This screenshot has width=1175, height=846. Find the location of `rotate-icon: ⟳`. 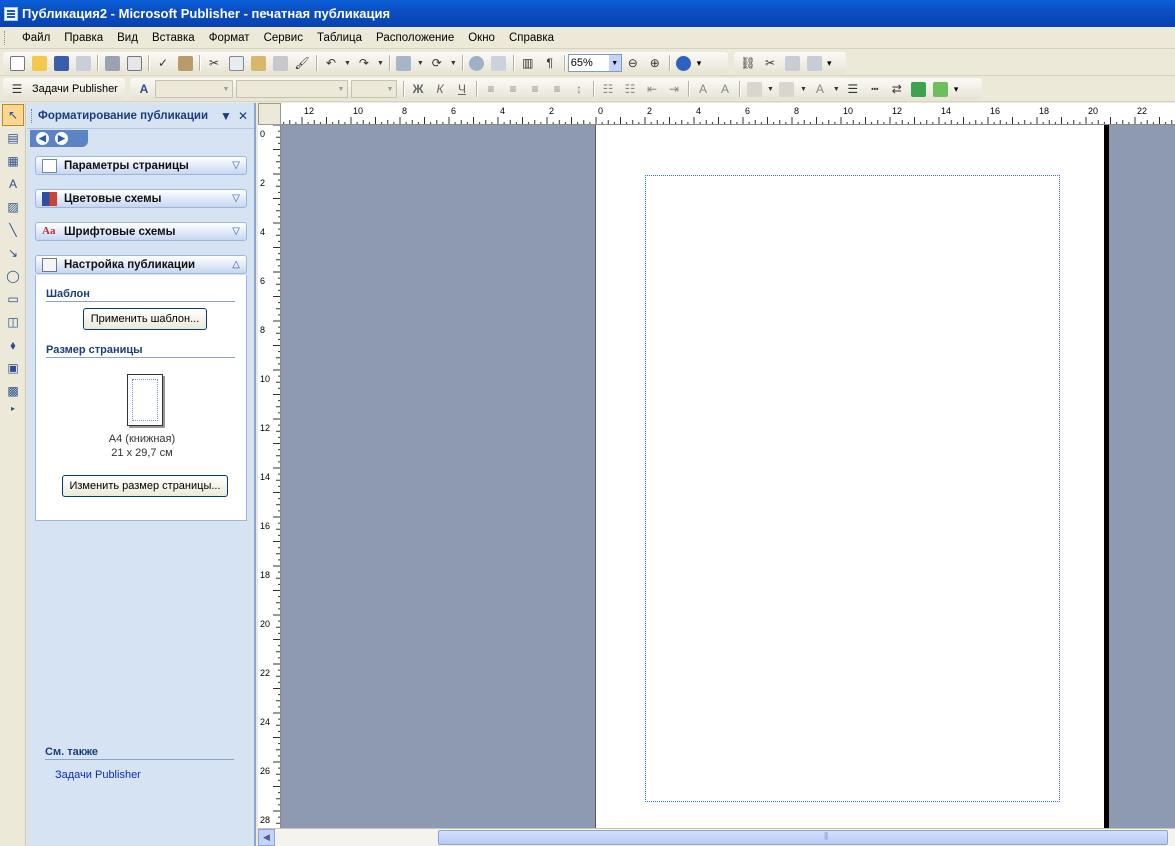

rotate-icon: ⟳ is located at coordinates (437, 63).